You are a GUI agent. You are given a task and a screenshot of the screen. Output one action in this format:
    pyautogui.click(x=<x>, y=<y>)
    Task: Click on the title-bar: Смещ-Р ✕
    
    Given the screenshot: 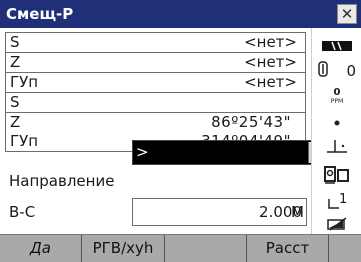 What is the action you would take?
    pyautogui.click(x=180, y=14)
    